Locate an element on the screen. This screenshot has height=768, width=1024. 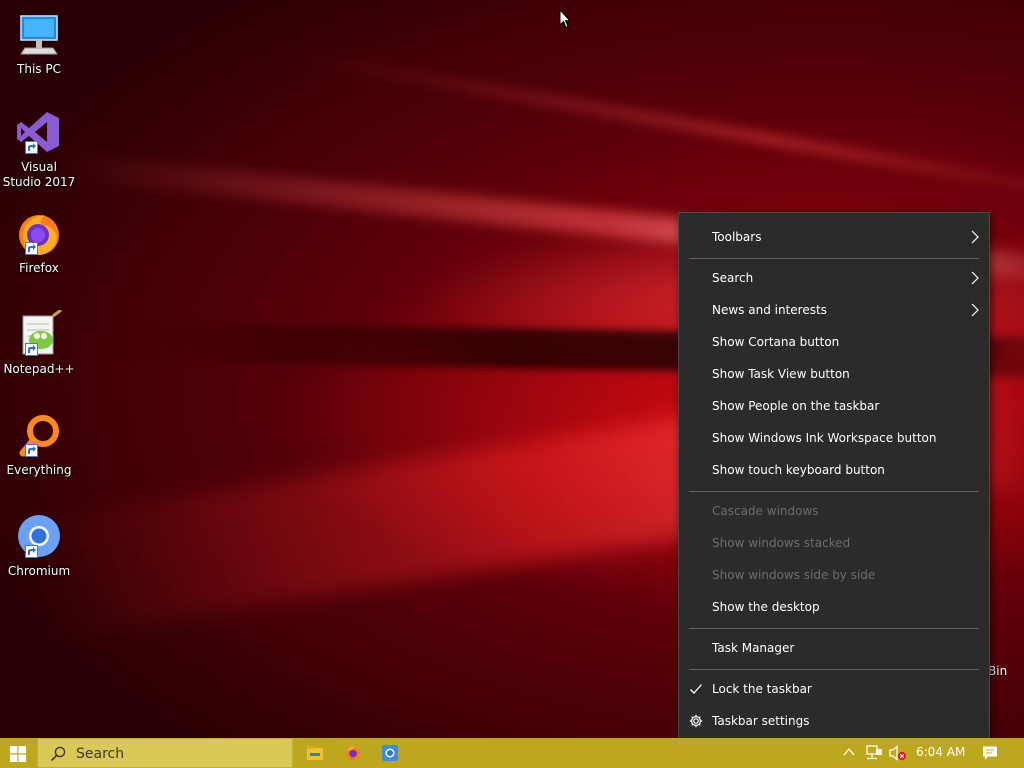
menu-item-label: Lock the taskbar is located at coordinates (762, 689).